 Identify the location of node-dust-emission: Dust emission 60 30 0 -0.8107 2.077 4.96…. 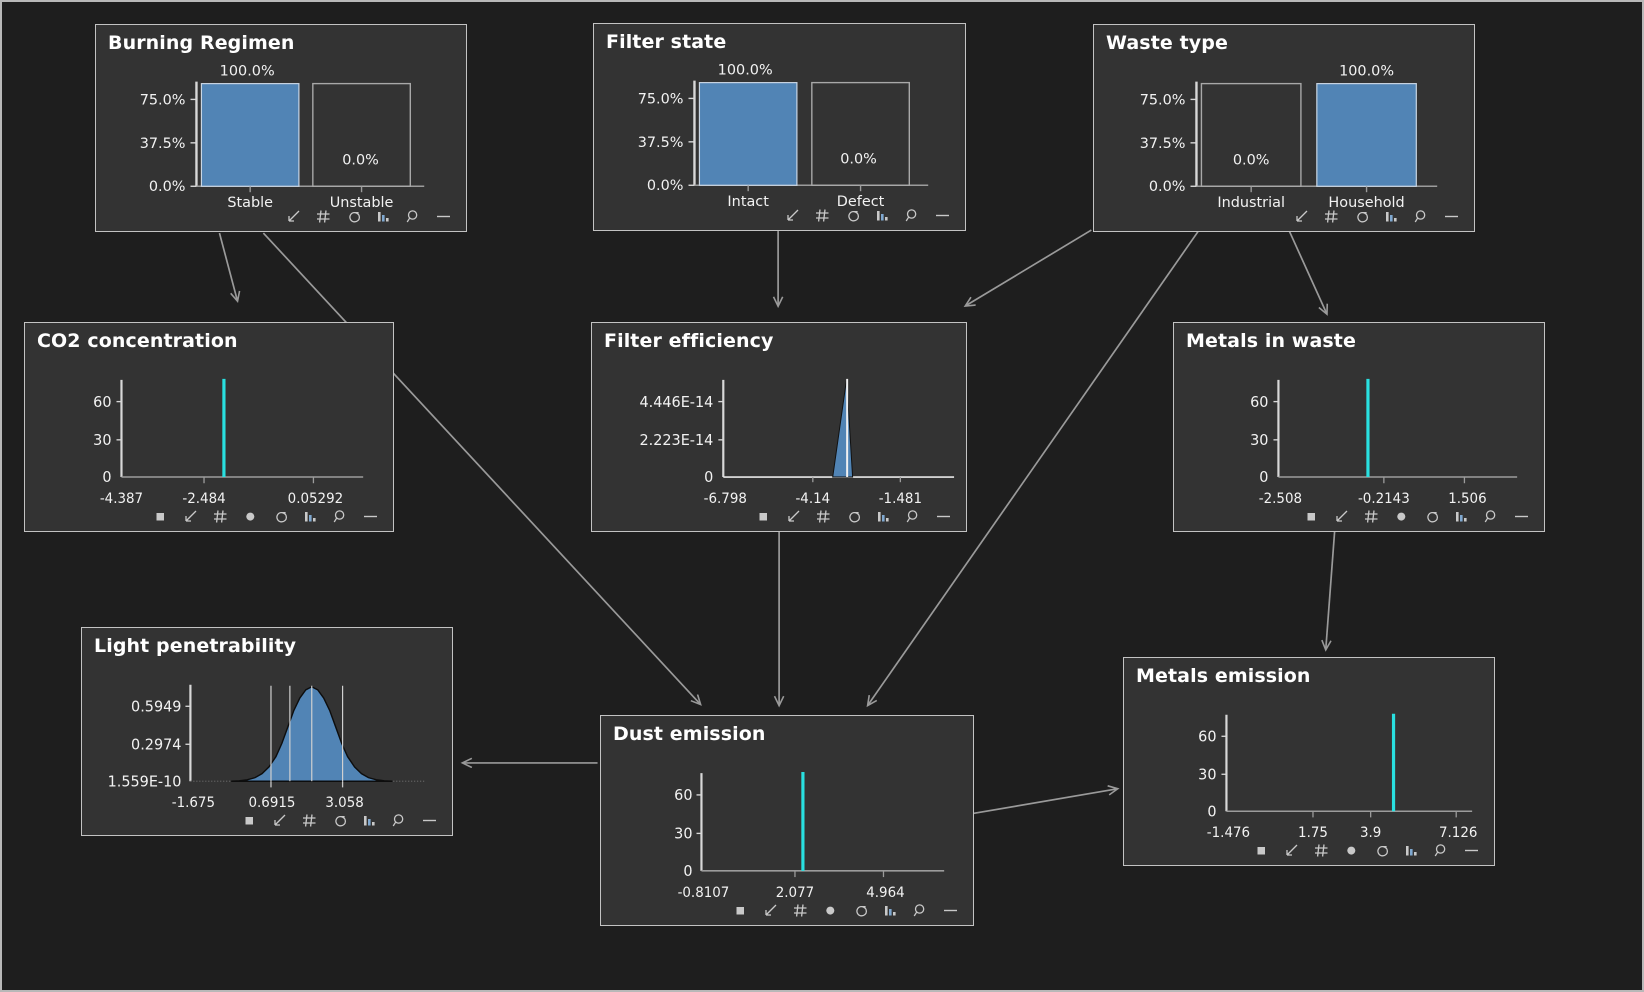
(787, 820).